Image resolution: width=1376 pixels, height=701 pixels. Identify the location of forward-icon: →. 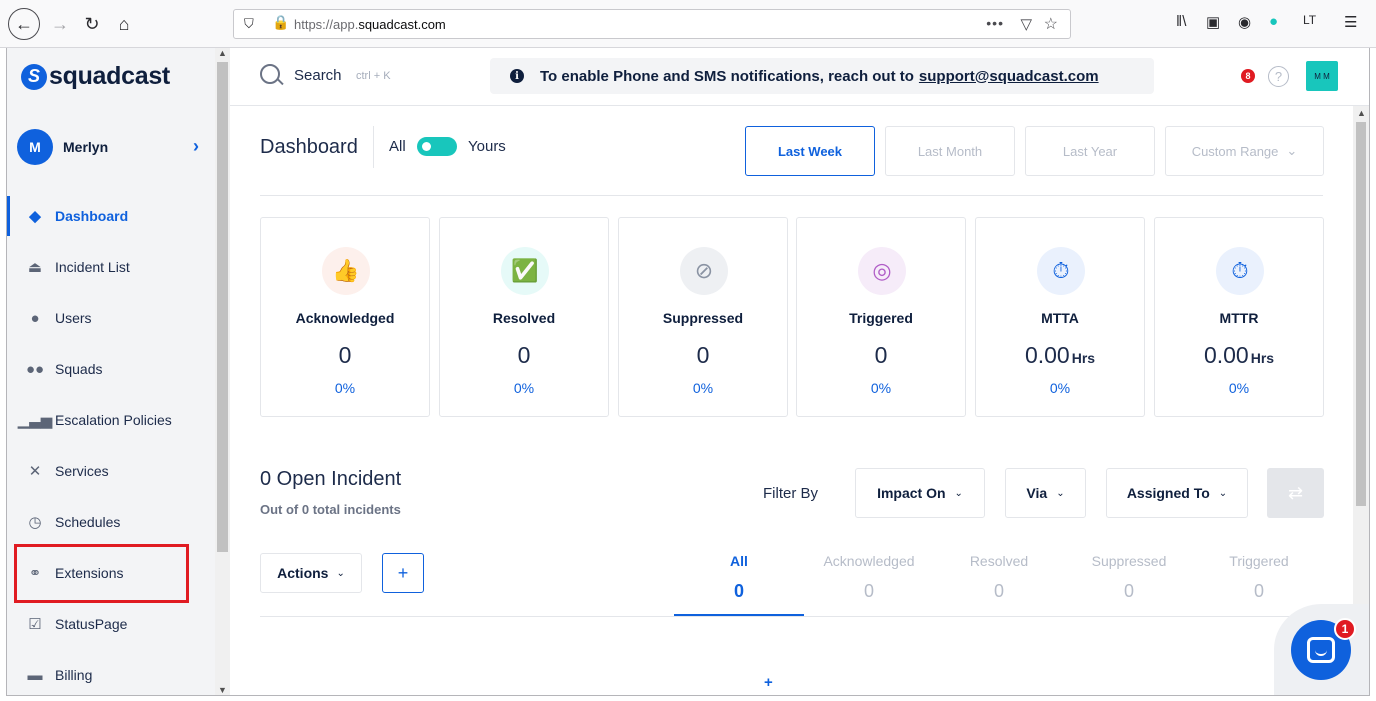
(60, 24).